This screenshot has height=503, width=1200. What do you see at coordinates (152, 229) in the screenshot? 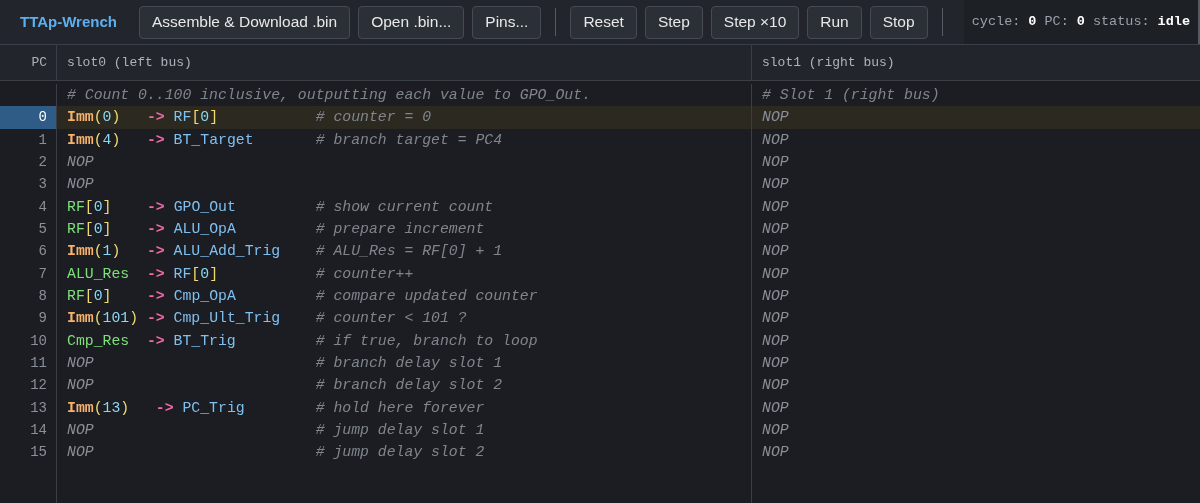
I see `code-instruction: RF[0] -> ALU_OpA` at bounding box center [152, 229].